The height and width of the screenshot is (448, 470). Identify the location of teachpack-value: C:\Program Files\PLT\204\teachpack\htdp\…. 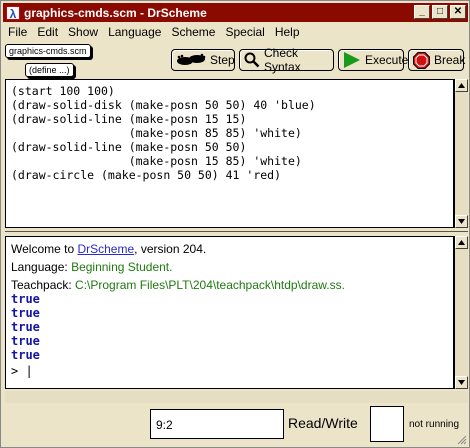
(210, 285).